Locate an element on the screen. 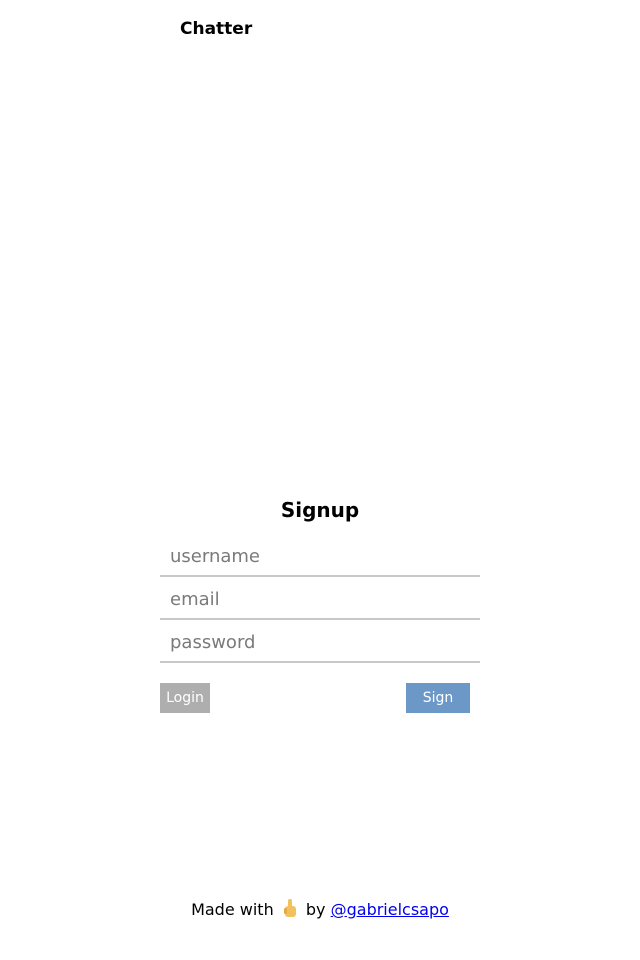 The width and height of the screenshot is (640, 960). login-button: Login is located at coordinates (185, 698).